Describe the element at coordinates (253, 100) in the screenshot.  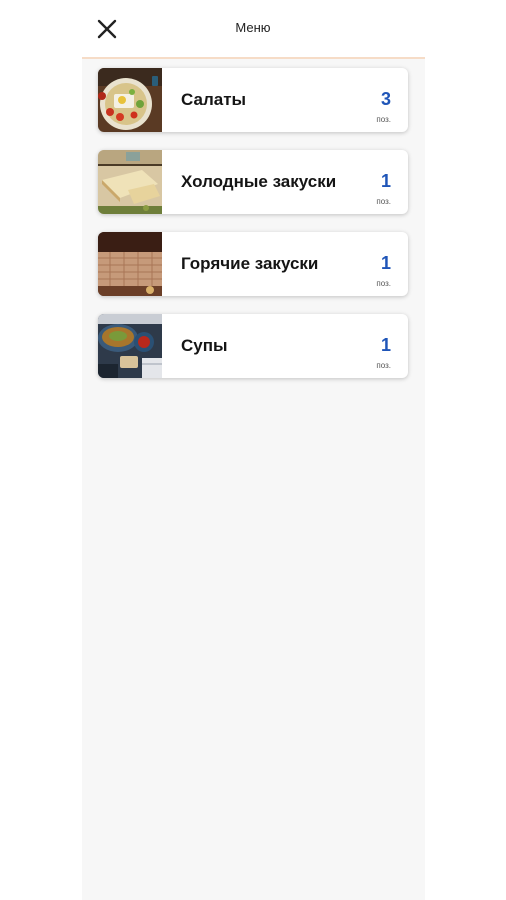
I see `category-card-salads: Салаты 3 поз.` at that location.